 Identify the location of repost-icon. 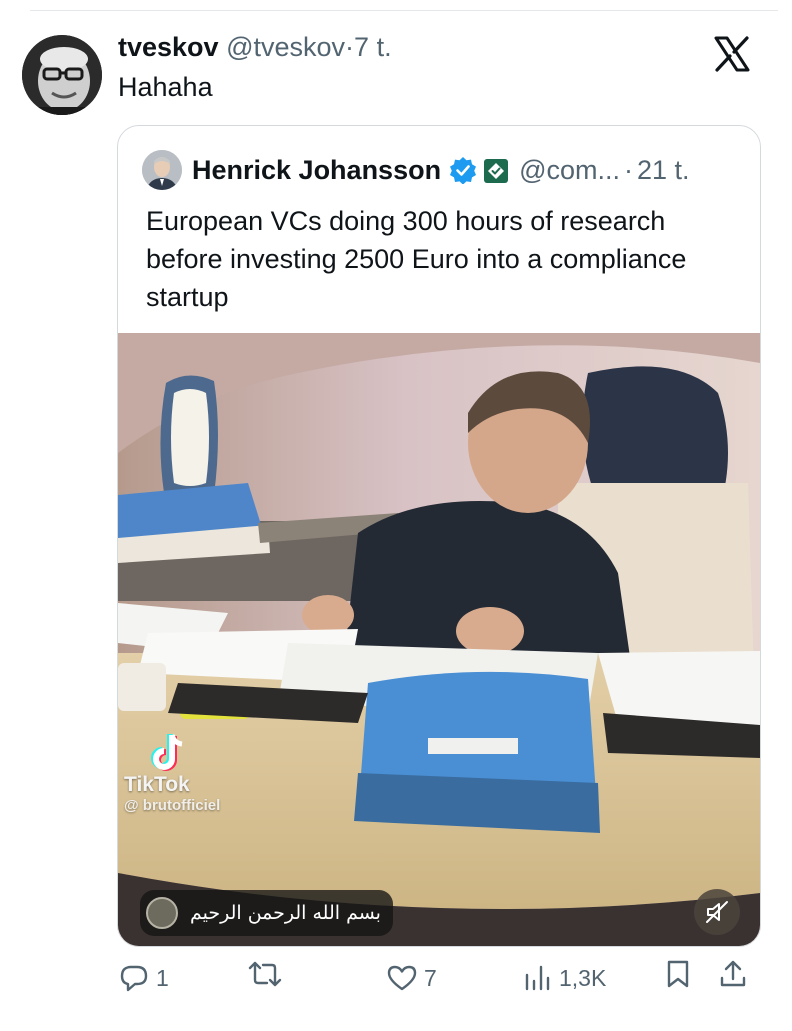
(265, 974).